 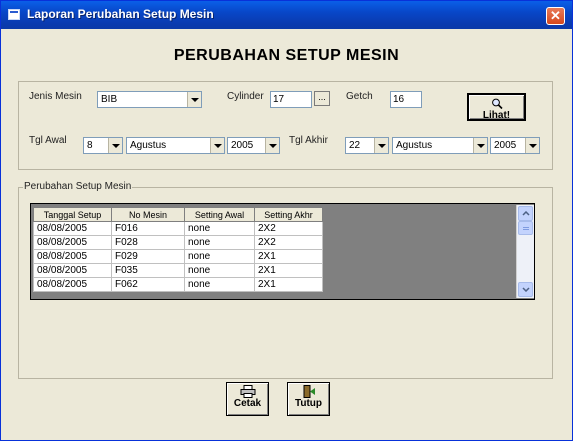 What do you see at coordinates (242, 145) in the screenshot?
I see `tgl-awal-year-value: 2005` at bounding box center [242, 145].